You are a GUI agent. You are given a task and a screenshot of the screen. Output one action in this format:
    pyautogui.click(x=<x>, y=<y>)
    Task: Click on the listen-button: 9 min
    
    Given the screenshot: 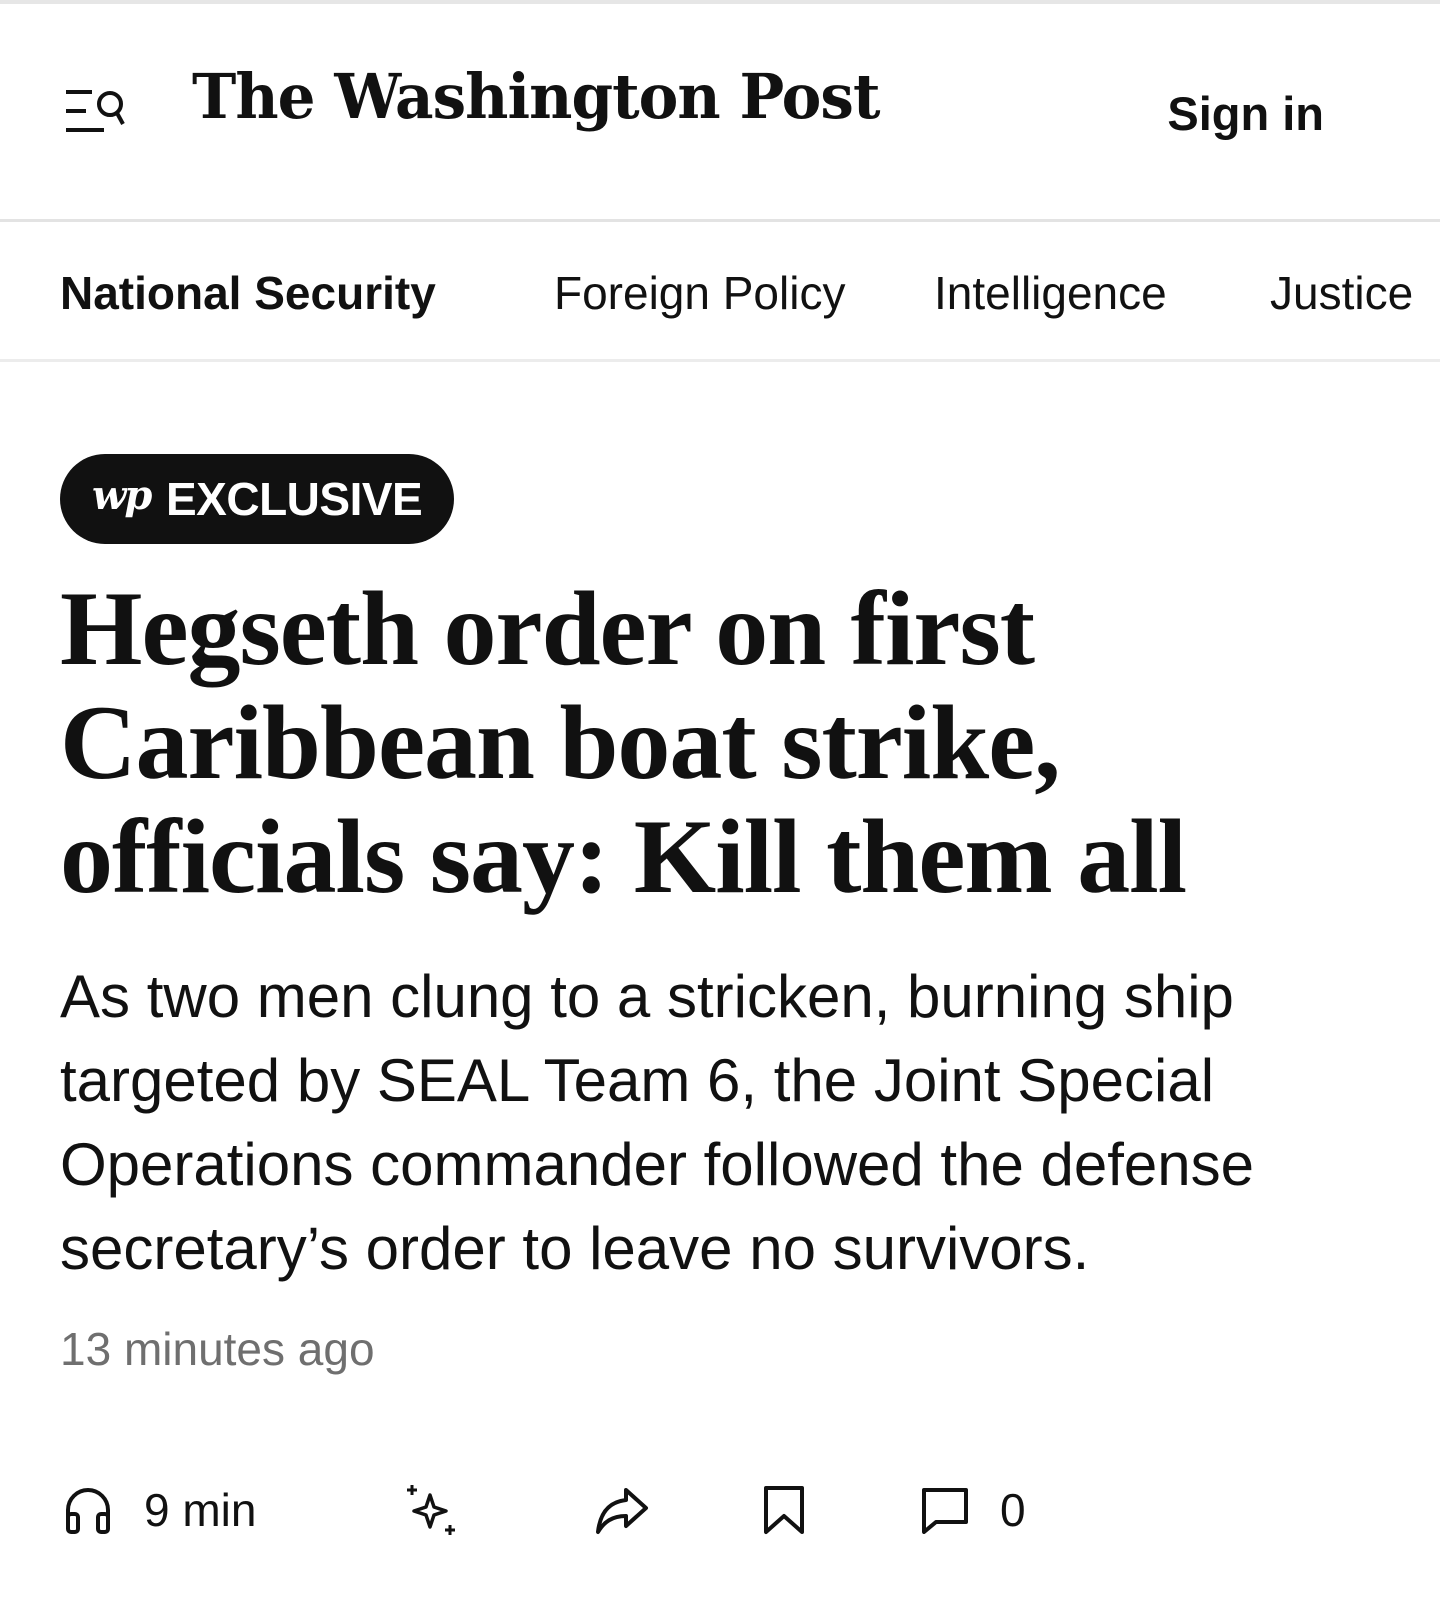 What is the action you would take?
    pyautogui.click(x=159, y=1510)
    